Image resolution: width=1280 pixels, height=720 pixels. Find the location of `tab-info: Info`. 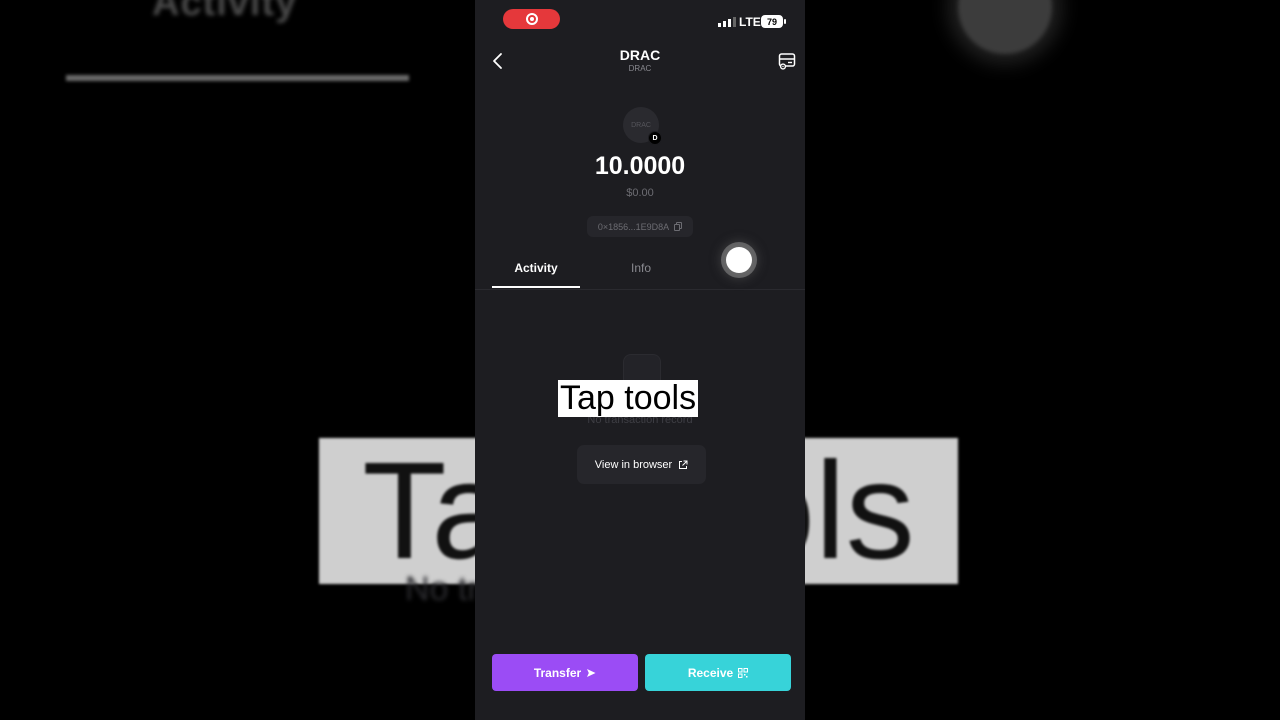

tab-info: Info is located at coordinates (641, 269).